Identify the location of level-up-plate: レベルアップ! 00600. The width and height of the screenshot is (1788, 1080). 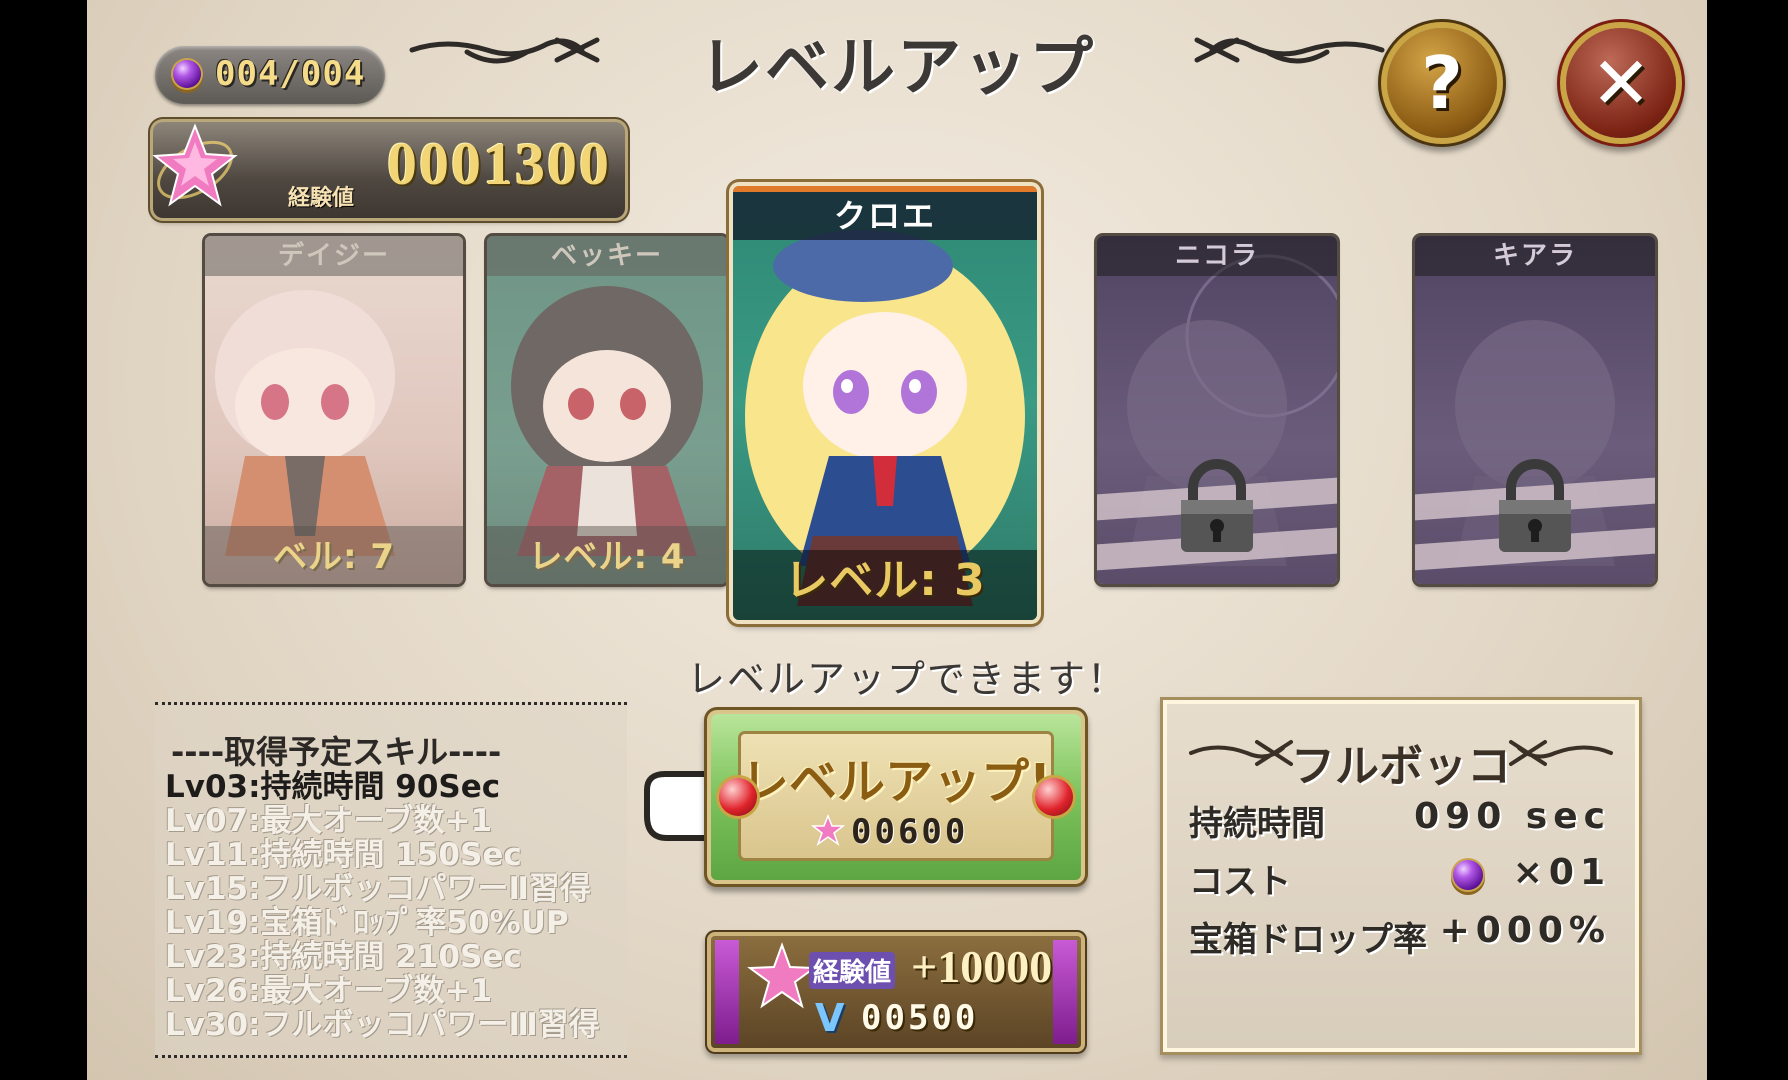
(896, 796).